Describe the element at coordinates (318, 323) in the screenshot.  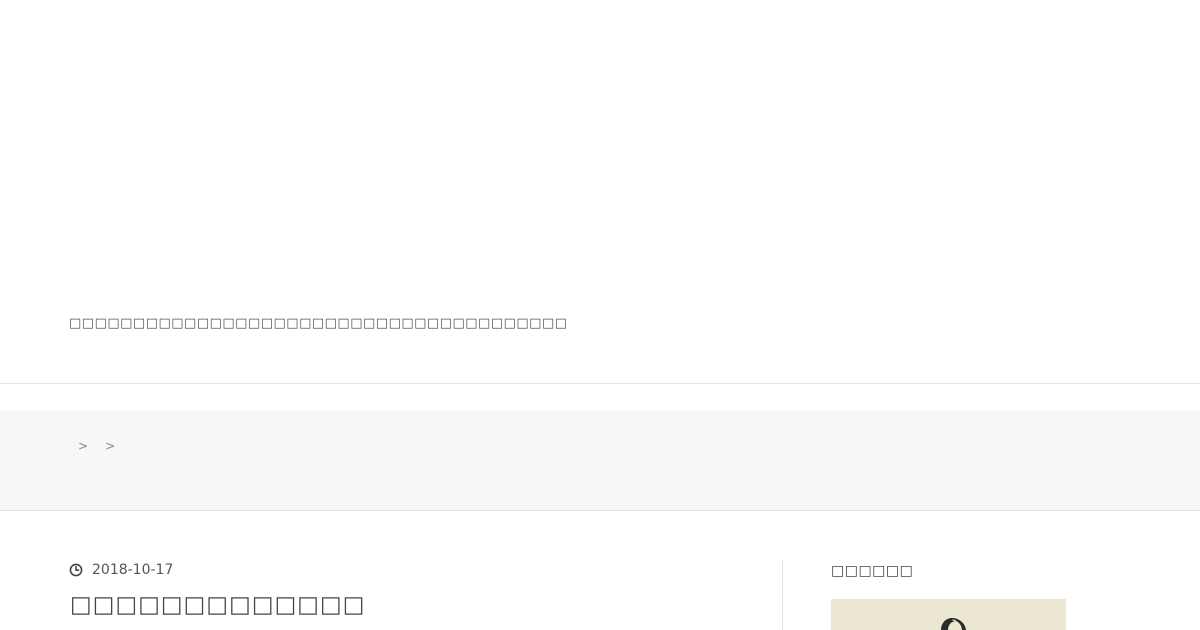
I see `site-description: □□□□□□□□□□□□□□□□□□□□□□□□□□□□□□□□□□□□□□□` at that location.